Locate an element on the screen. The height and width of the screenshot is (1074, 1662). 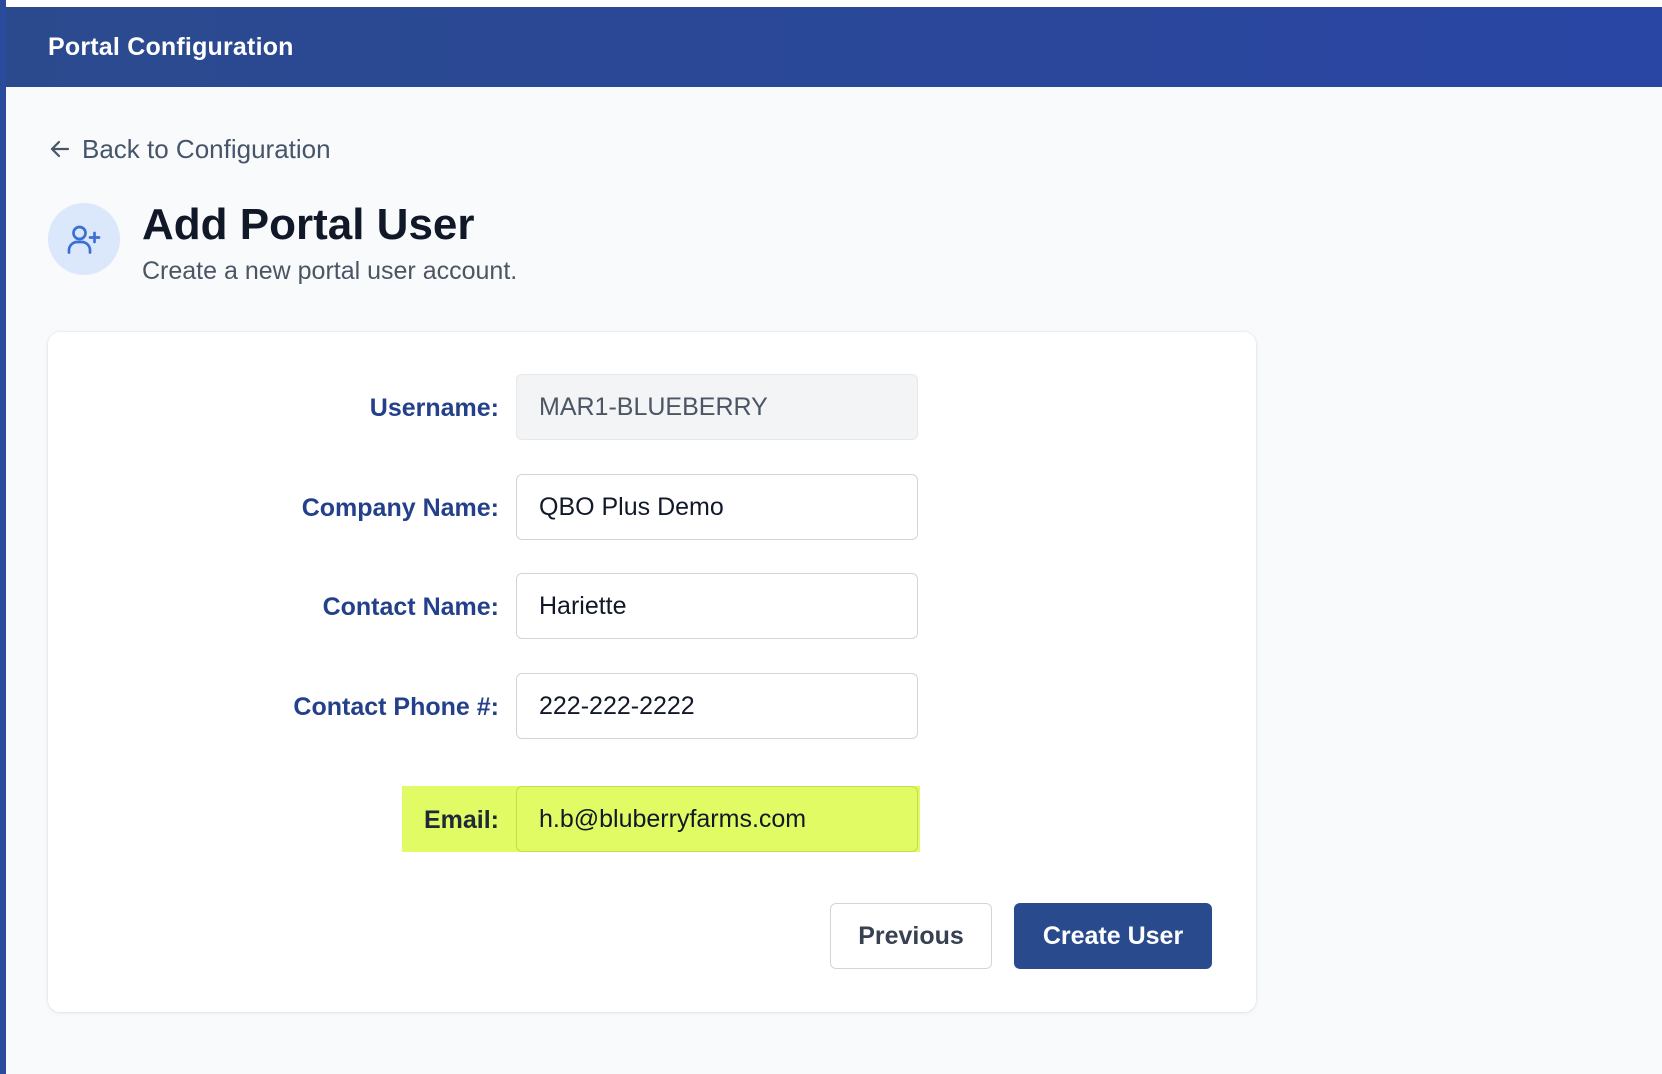
company-name-row: Company Name: is located at coordinates (652, 508).